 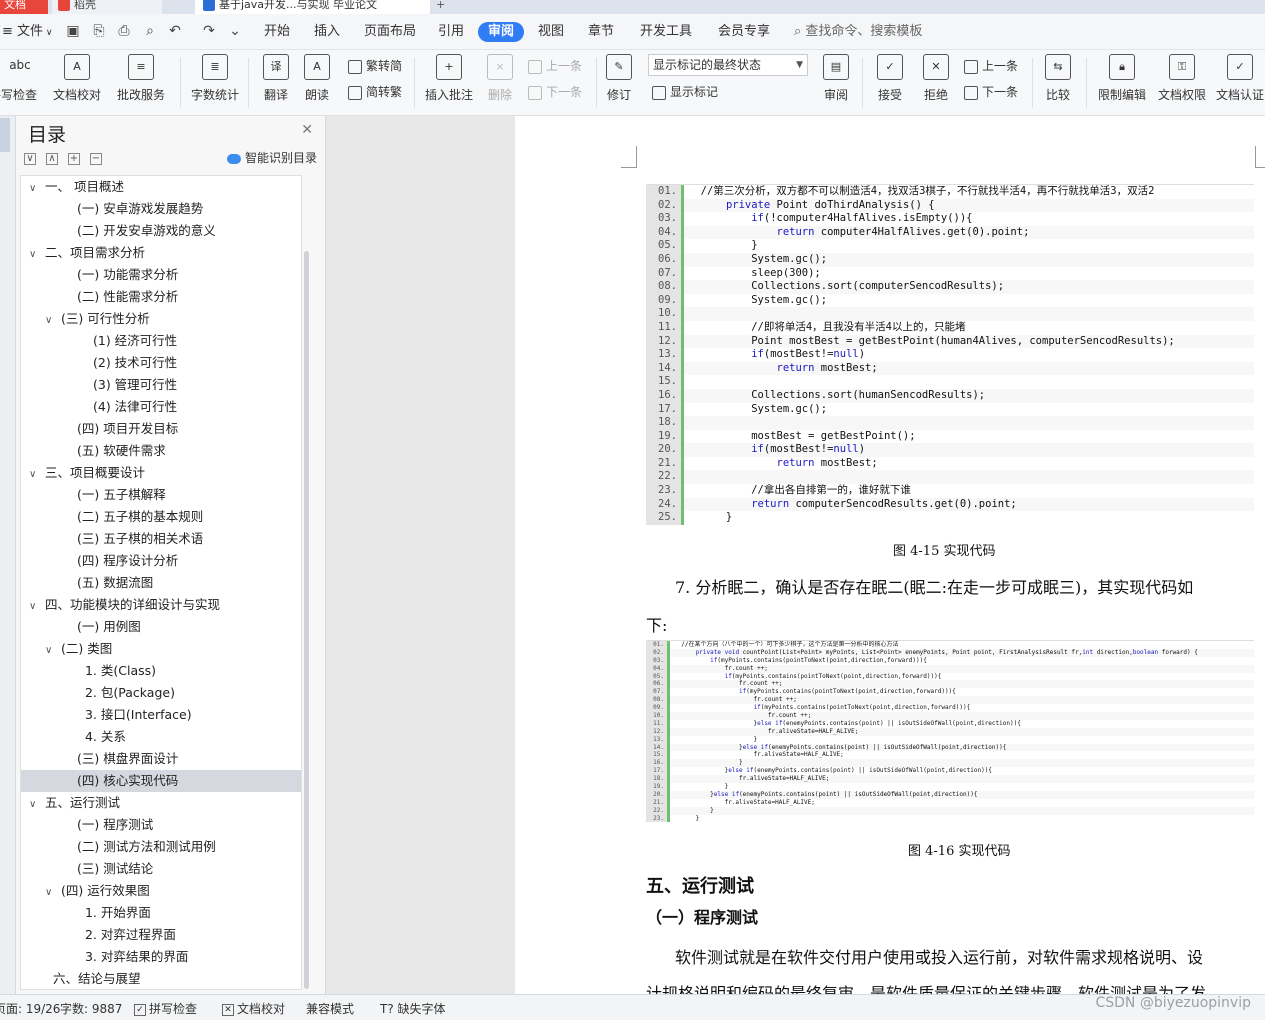 What do you see at coordinates (500, 78) in the screenshot?
I see `delete-comment-button: × 删除` at bounding box center [500, 78].